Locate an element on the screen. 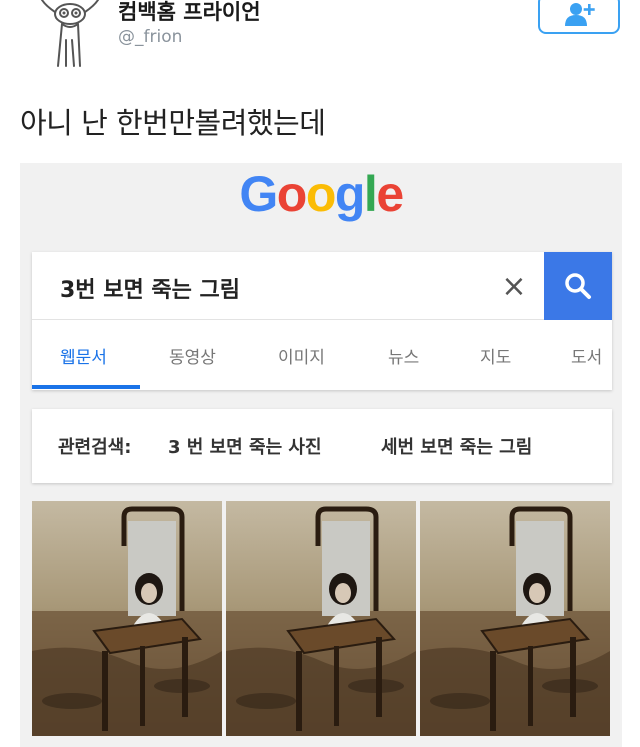 The width and height of the screenshot is (640, 747). add-user-icon is located at coordinates (580, 14).